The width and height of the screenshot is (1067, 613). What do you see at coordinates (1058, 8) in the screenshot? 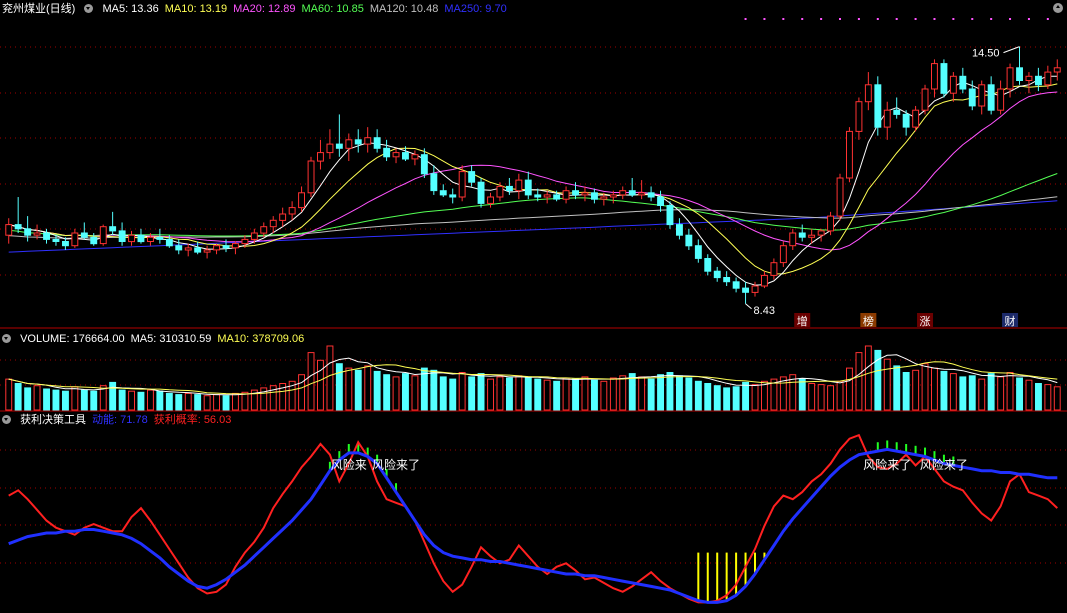
I see `collapse-up-icon` at bounding box center [1058, 8].